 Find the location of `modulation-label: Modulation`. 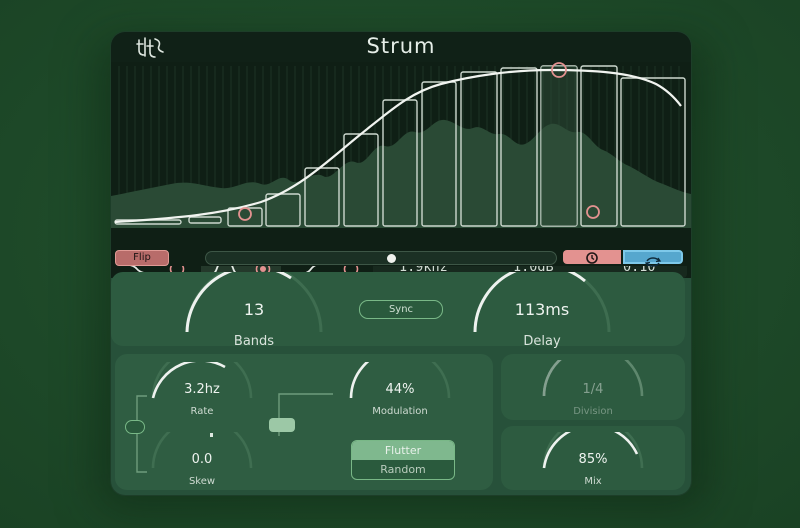

modulation-label: Modulation is located at coordinates (400, 411).